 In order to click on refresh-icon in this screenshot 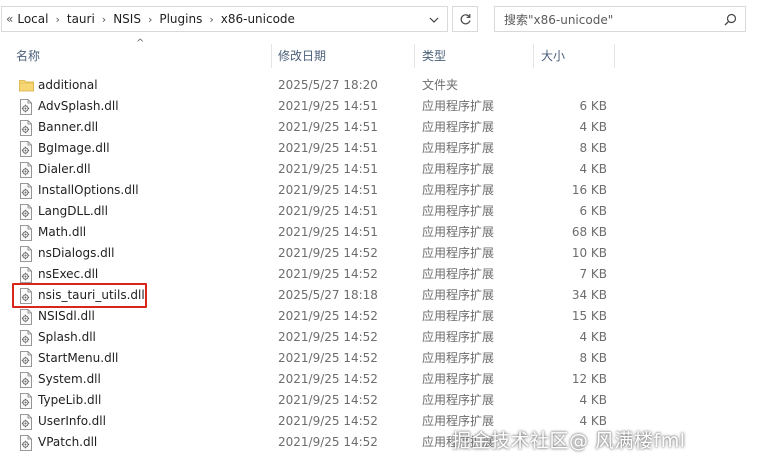, I will do `click(465, 18)`.